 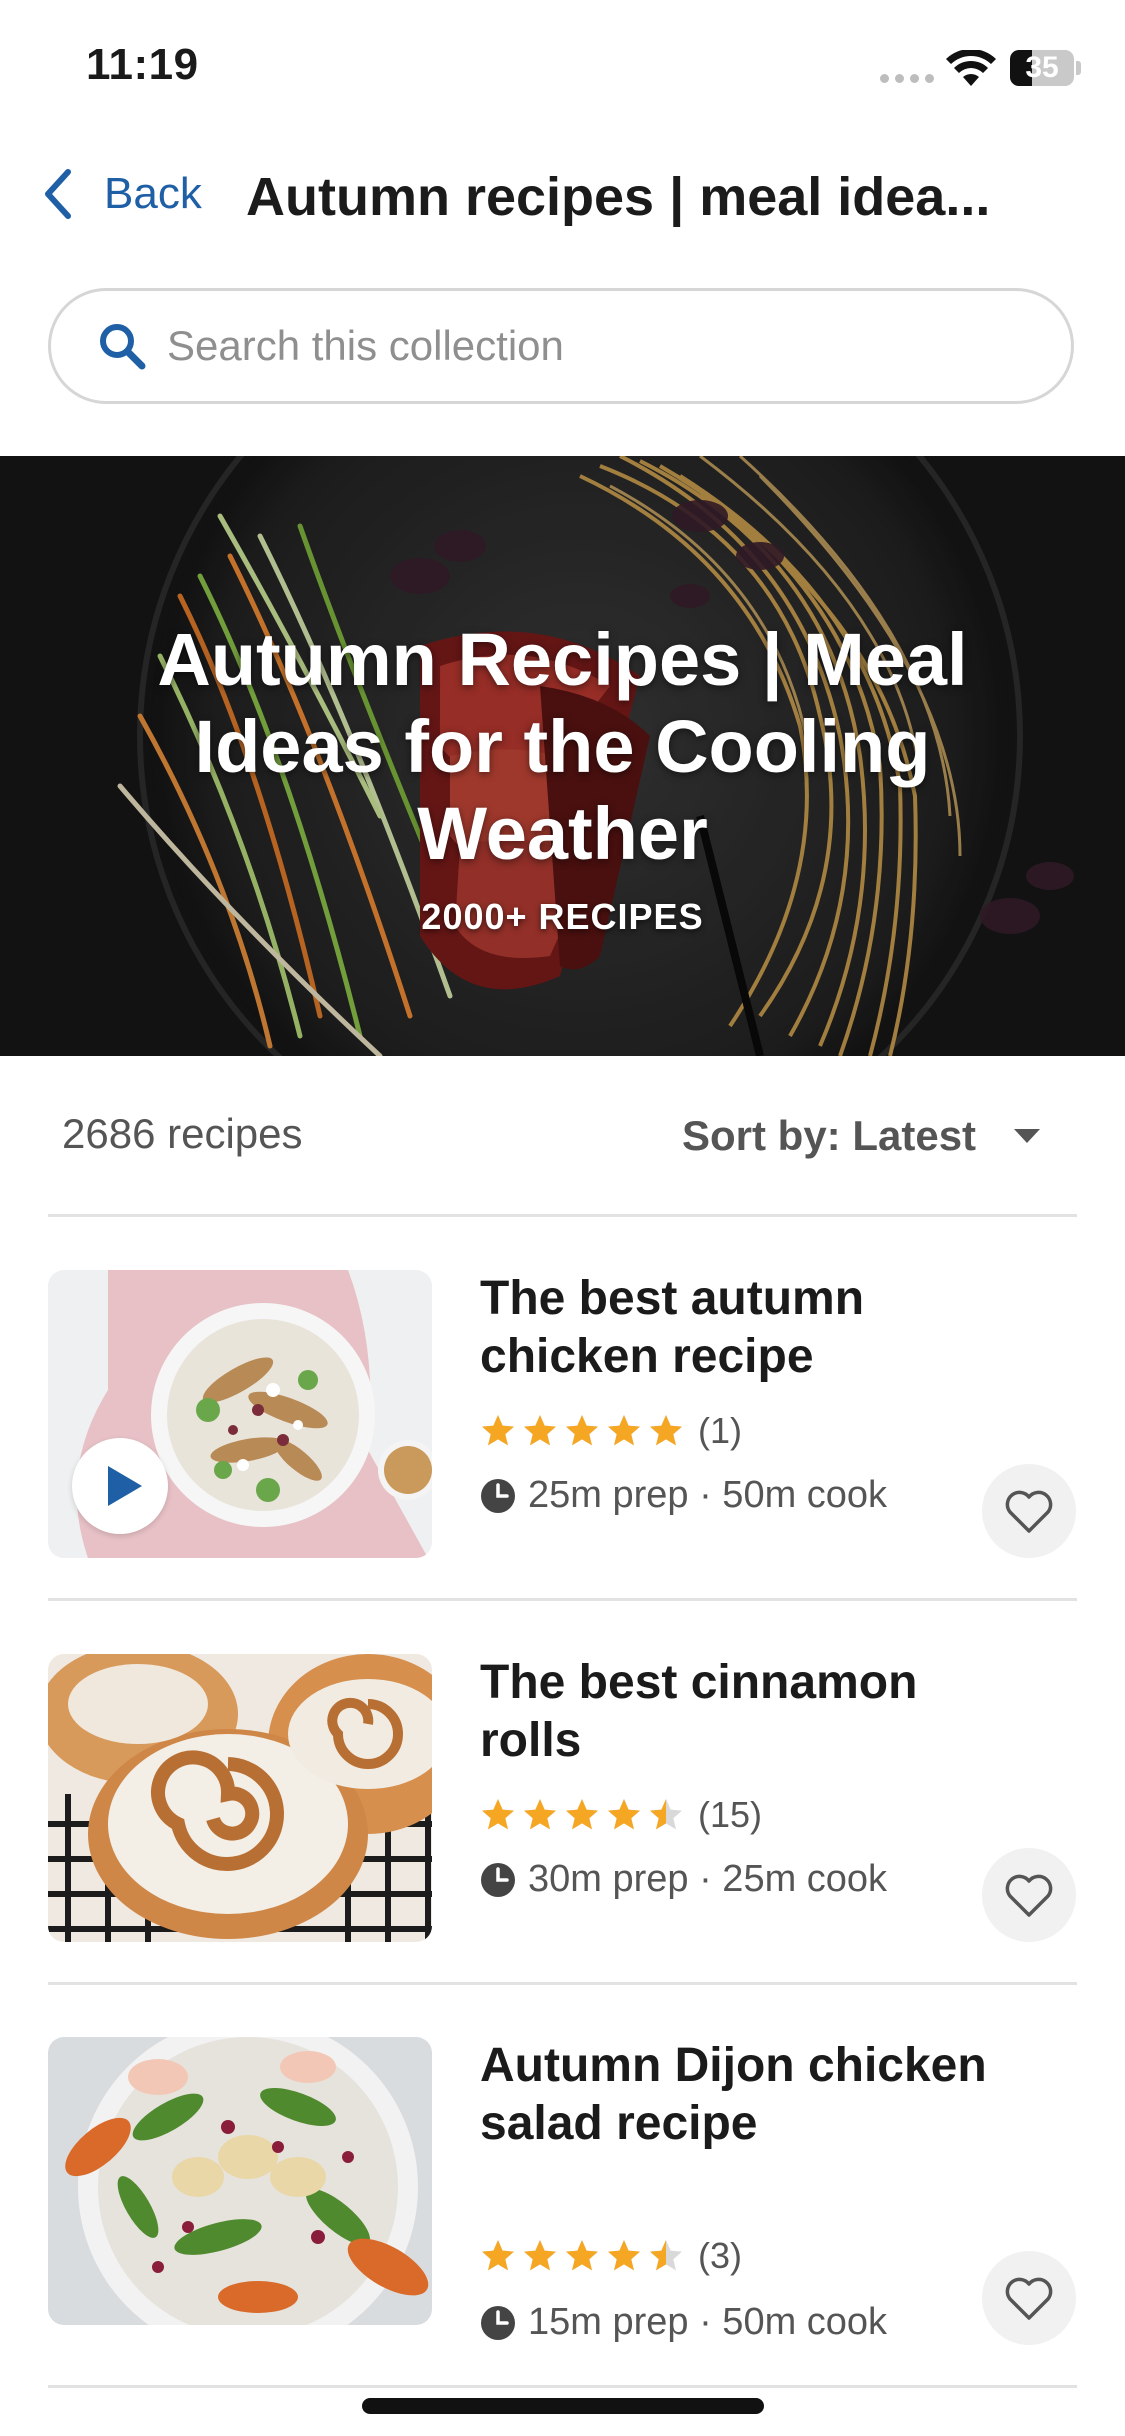 What do you see at coordinates (182, 1133) in the screenshot?
I see `recipe-count: 2686 recipes` at bounding box center [182, 1133].